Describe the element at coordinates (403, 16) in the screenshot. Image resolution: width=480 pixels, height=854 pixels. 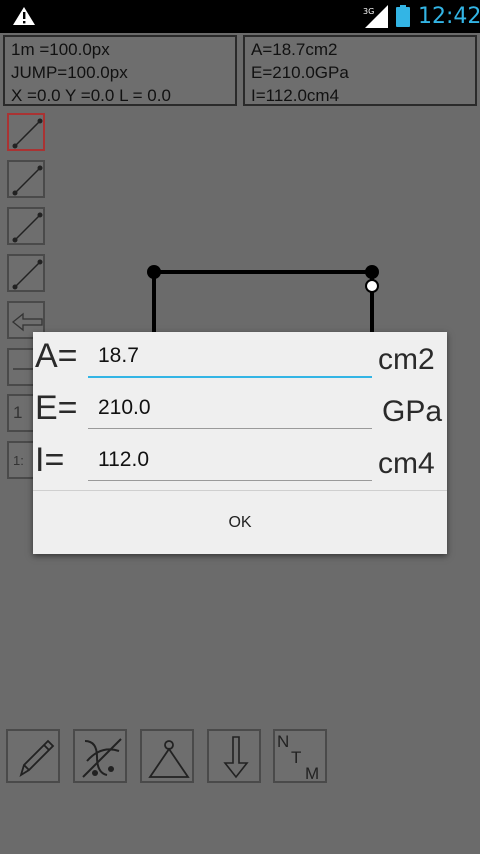
I see `battery-icon` at that location.